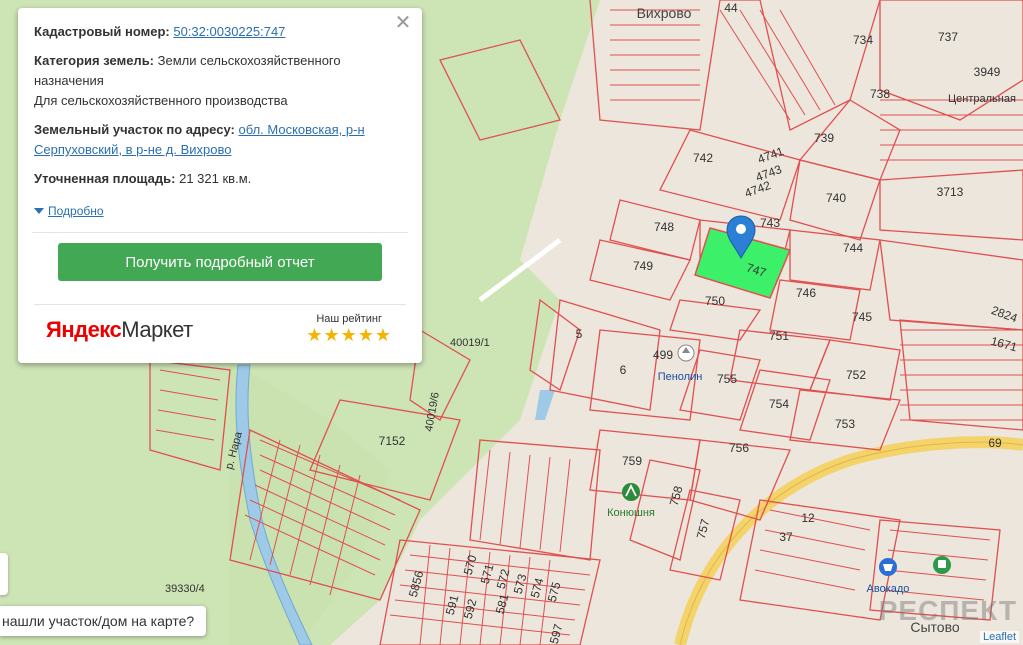 Image resolution: width=1023 pixels, height=645 pixels. Describe the element at coordinates (39, 211) in the screenshot. I see `triangle-down-icon` at that location.